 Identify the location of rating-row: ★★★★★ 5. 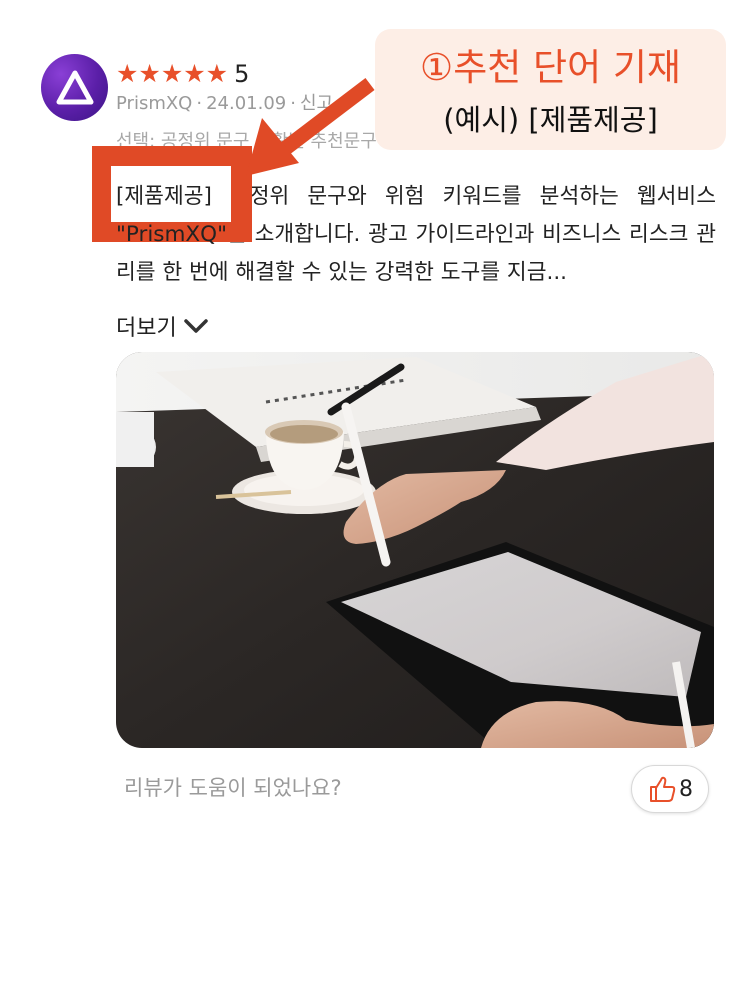
(182, 74).